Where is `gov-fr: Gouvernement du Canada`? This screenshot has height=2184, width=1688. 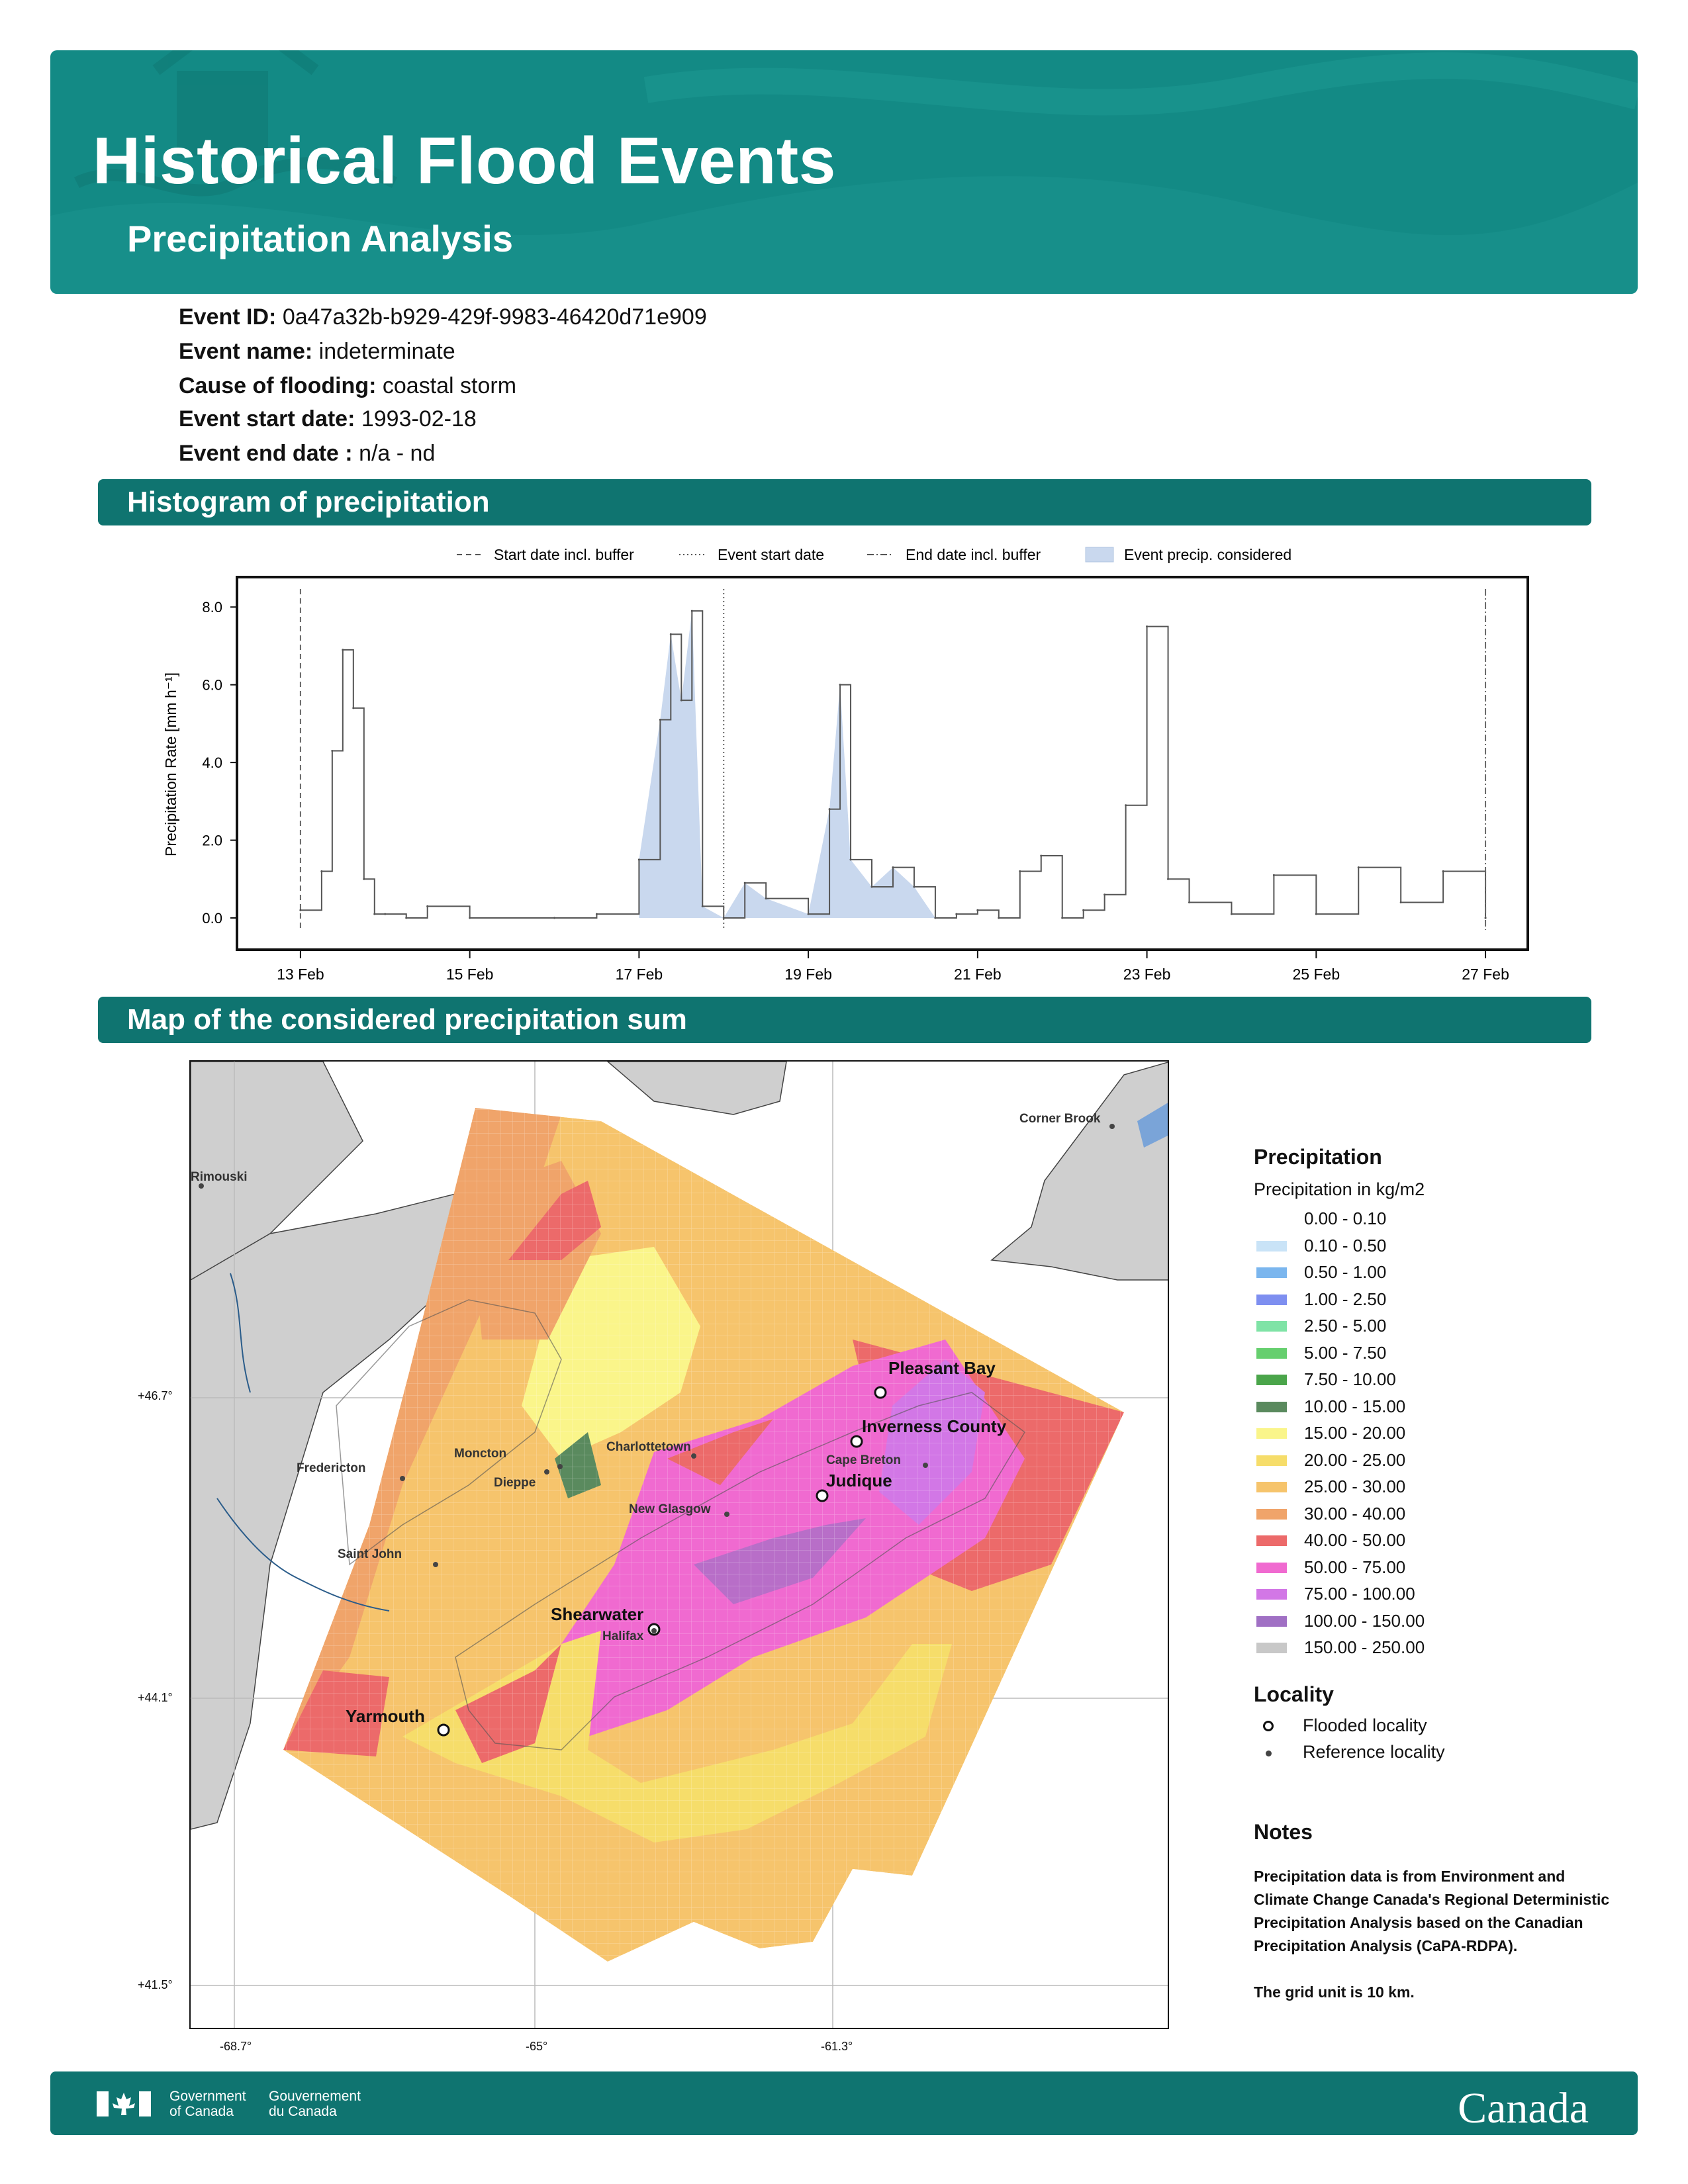
gov-fr: Gouvernement du Canada is located at coordinates (315, 2104).